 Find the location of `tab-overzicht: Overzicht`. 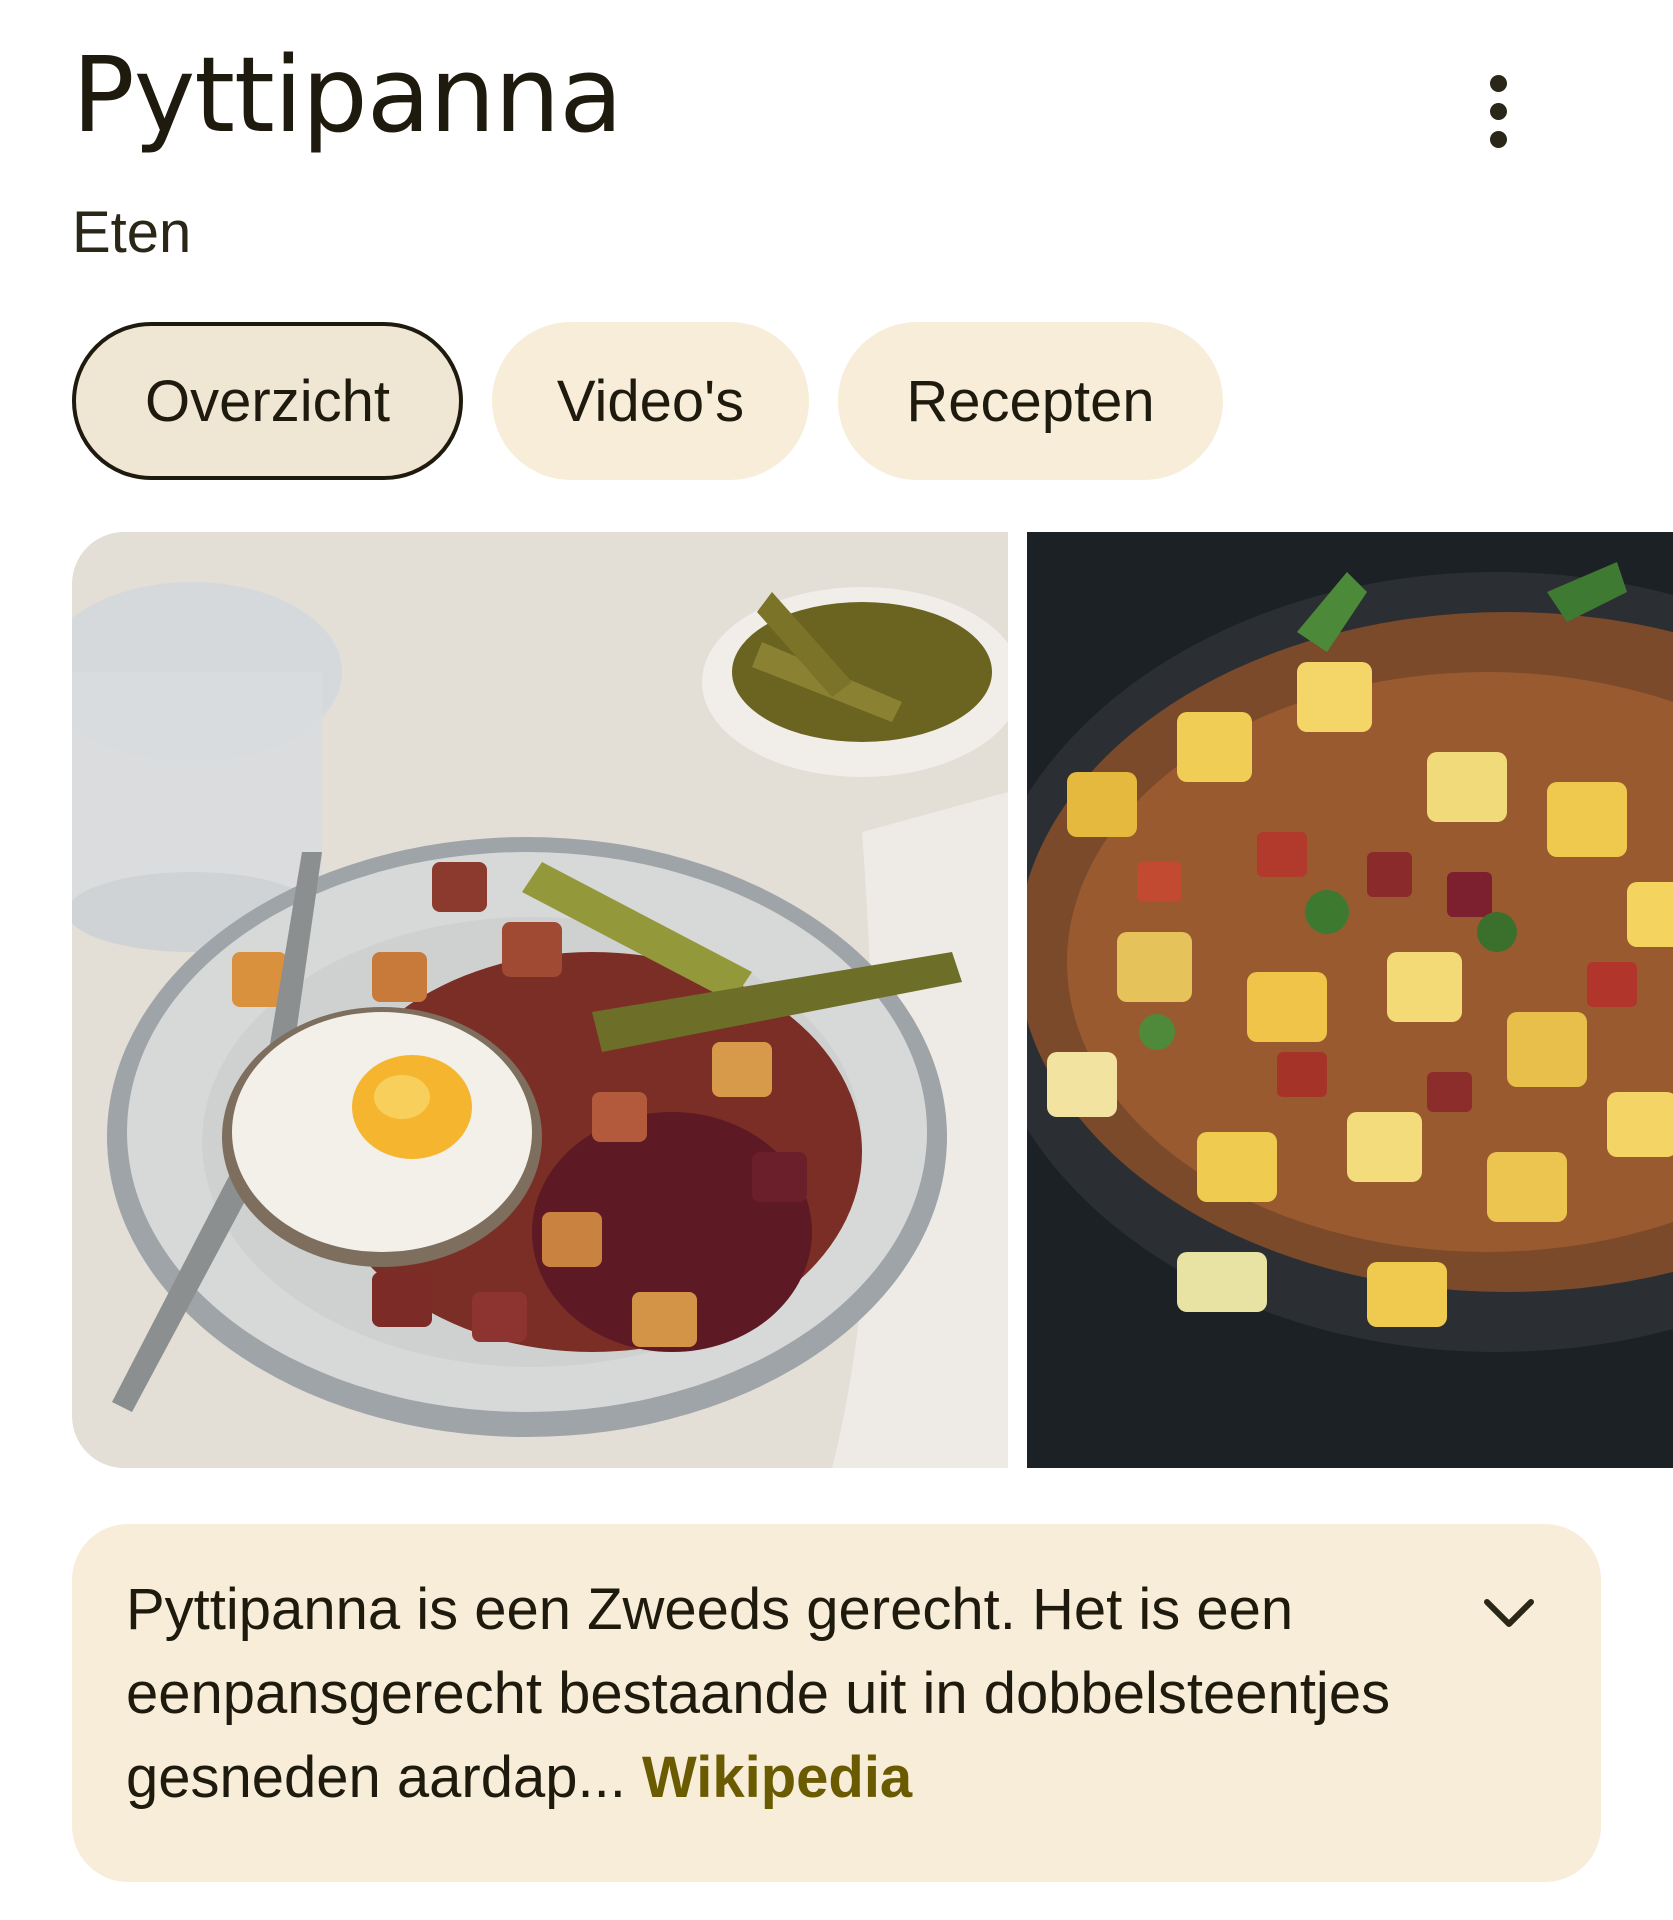

tab-overzicht: Overzicht is located at coordinates (267, 401).